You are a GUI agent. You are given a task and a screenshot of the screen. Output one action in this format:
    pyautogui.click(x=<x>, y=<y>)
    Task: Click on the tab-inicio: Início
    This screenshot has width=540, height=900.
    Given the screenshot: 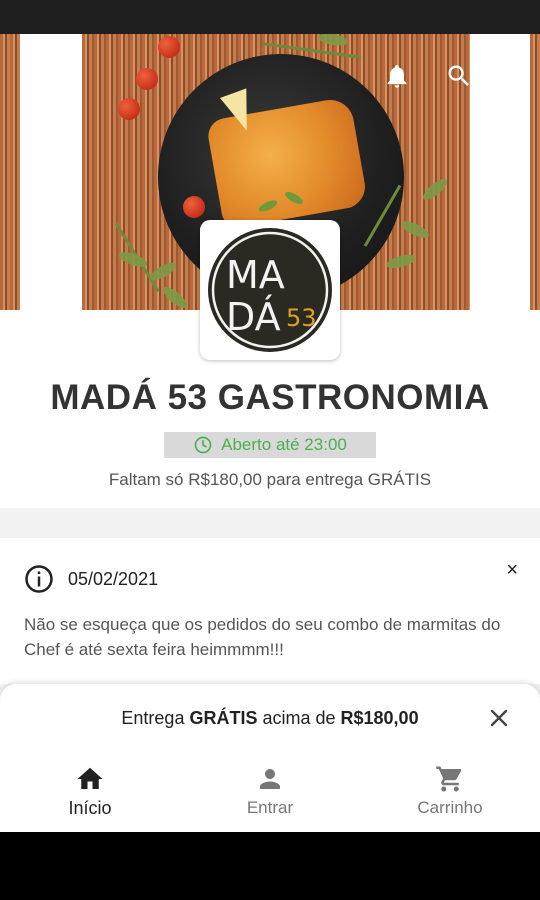 What is the action you would take?
    pyautogui.click(x=90, y=798)
    